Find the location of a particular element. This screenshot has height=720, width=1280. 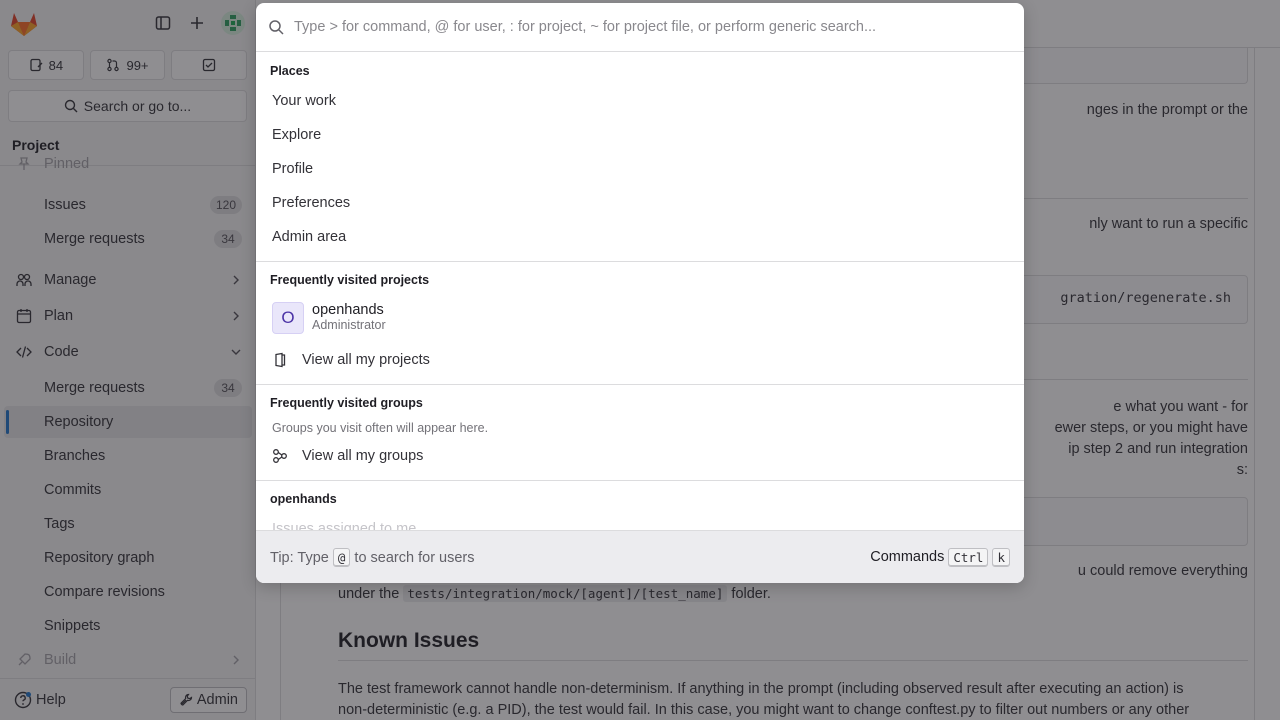

places-section-title: Places is located at coordinates (290, 71).